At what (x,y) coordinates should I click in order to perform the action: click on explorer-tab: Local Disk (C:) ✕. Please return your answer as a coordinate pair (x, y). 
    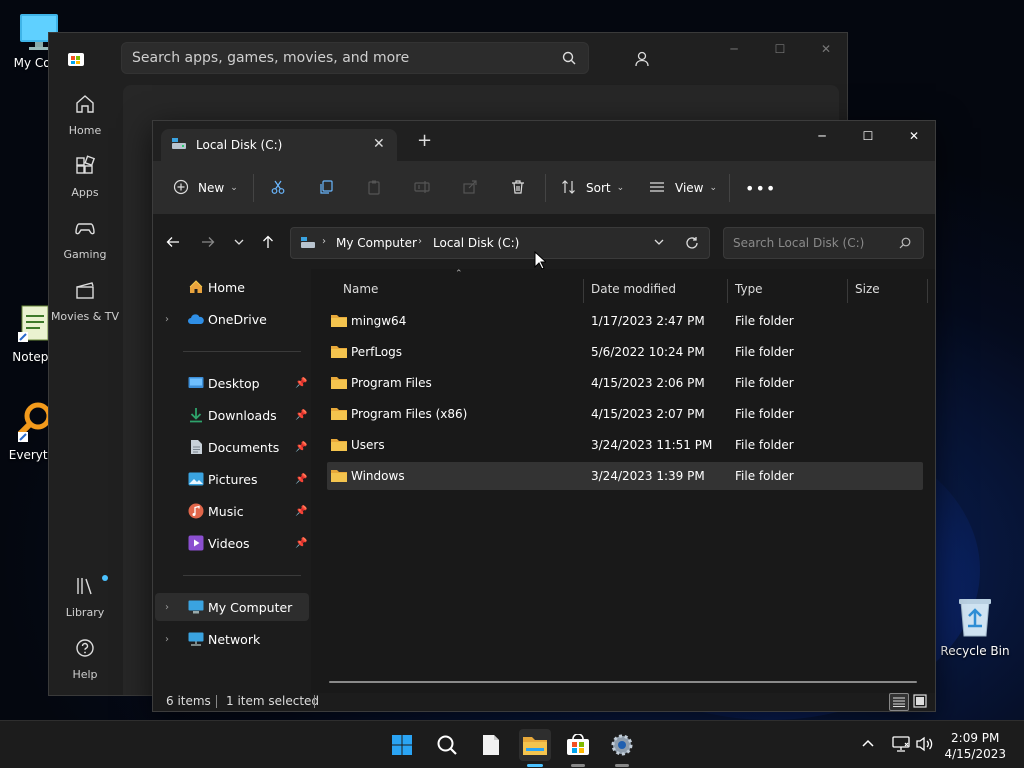
    Looking at the image, I should click on (279, 145).